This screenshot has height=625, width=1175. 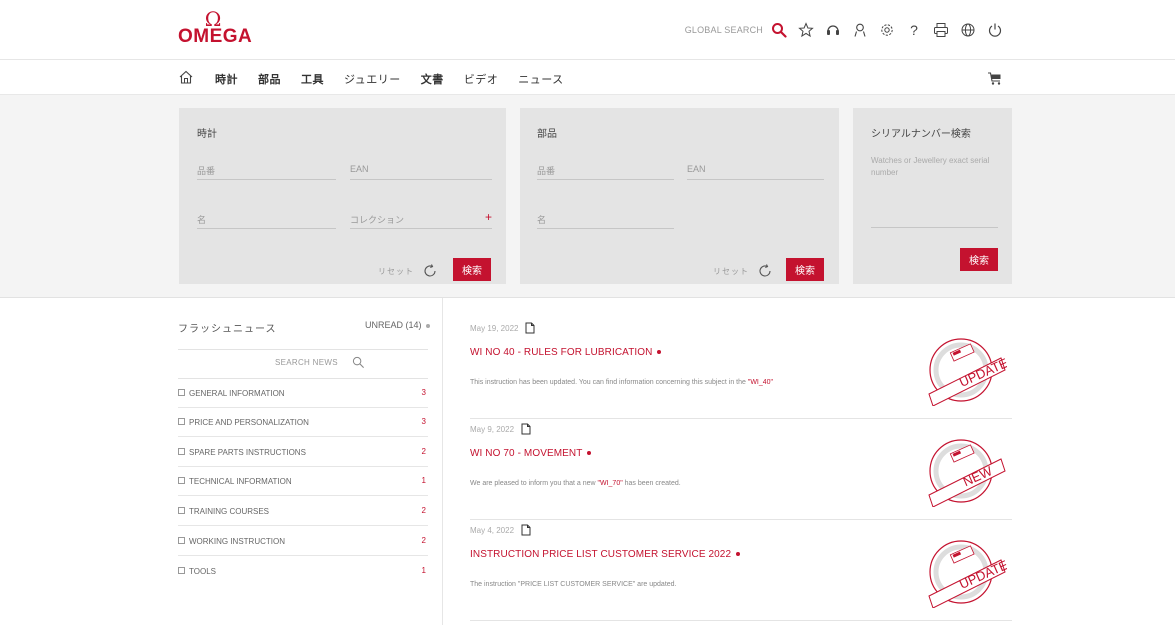 What do you see at coordinates (833, 30) in the screenshot?
I see `support-icon` at bounding box center [833, 30].